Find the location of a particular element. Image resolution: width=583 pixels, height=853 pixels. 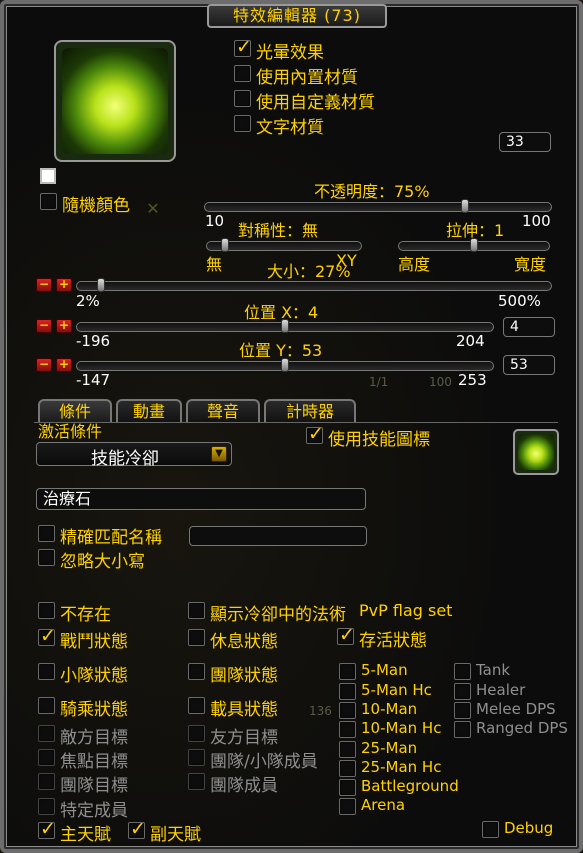

top-check-checkbox-0: ✓ is located at coordinates (243, 47).